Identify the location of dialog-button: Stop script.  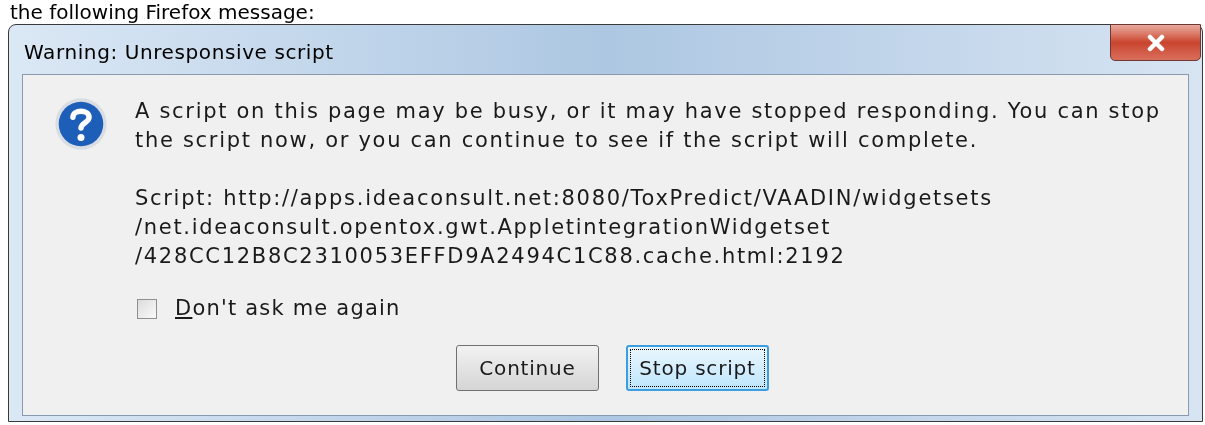
(697, 368).